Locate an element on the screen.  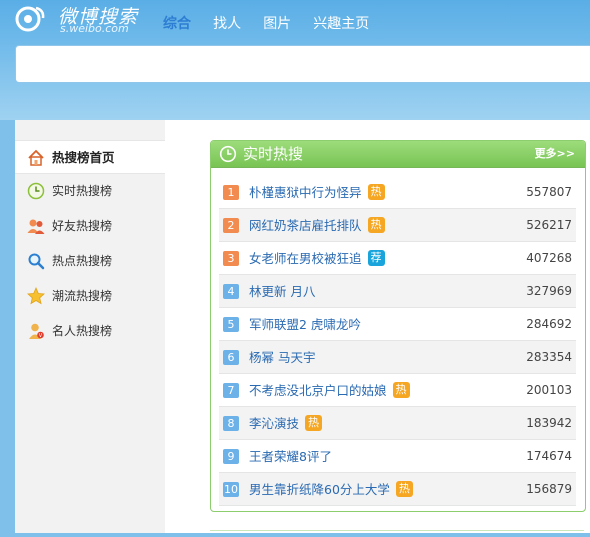
rank-number: 9 is located at coordinates (231, 456).